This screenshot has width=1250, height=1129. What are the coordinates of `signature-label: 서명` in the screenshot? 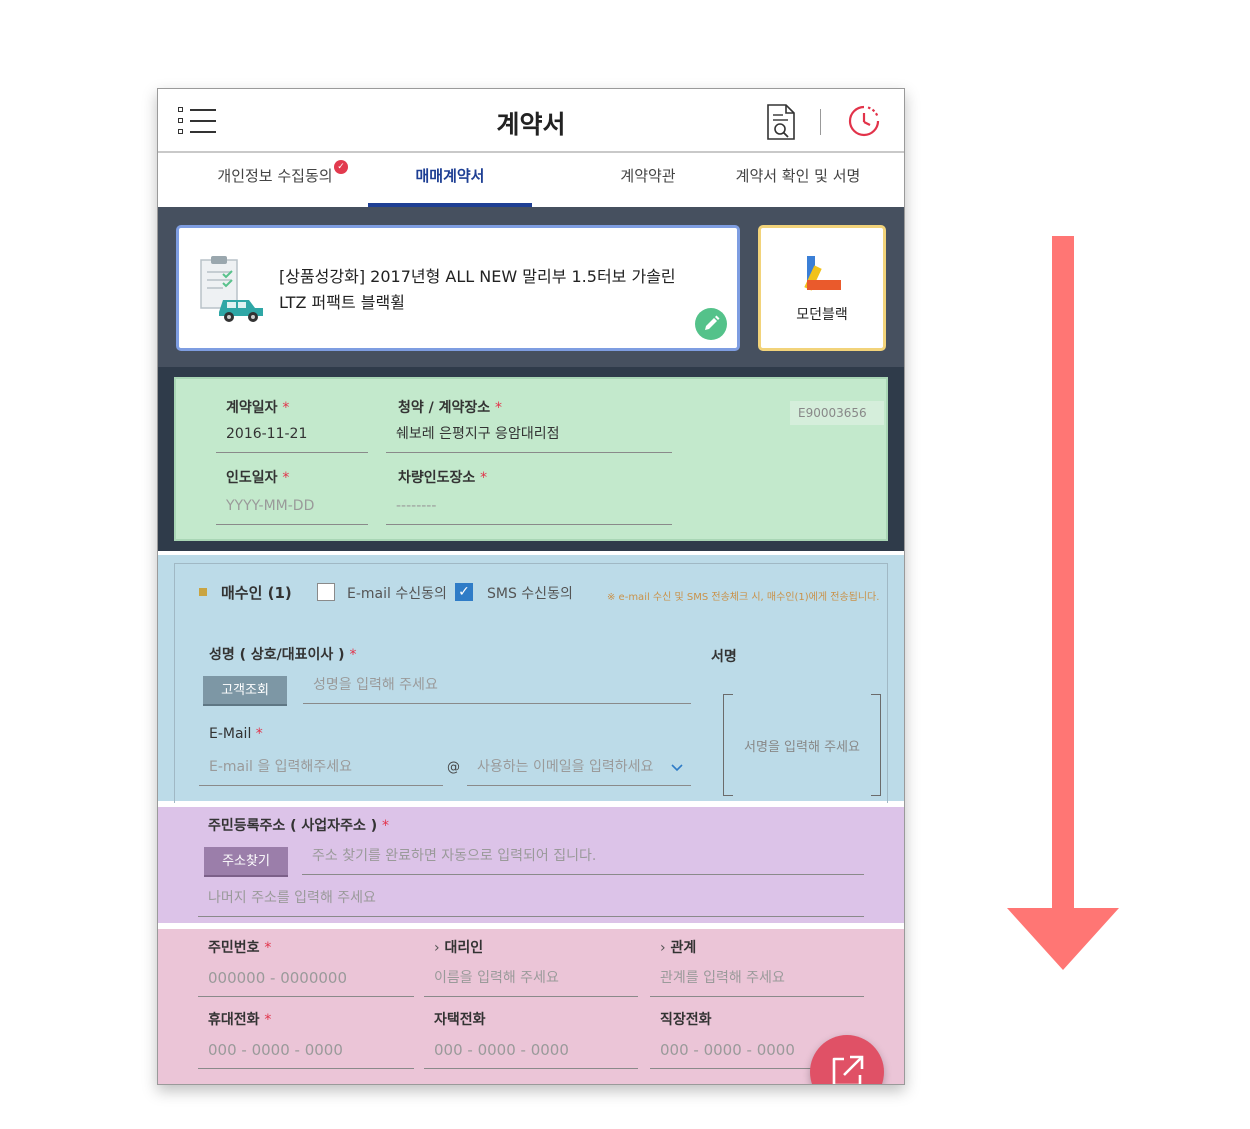 It's located at (724, 657).